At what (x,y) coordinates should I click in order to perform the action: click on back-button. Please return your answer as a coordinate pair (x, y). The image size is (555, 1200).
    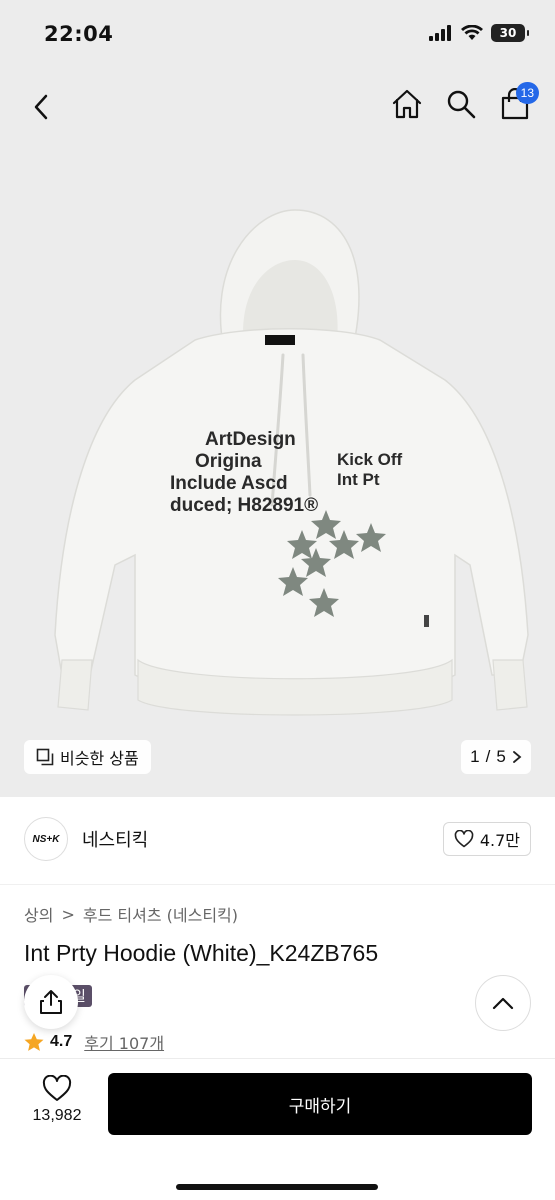
    Looking at the image, I should click on (41, 107).